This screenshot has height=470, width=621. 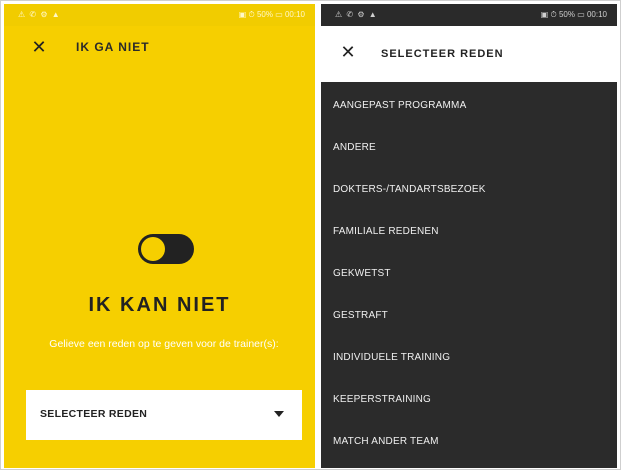 I want to click on reason-option: FAMILIALE REDENEN, so click(x=469, y=231).